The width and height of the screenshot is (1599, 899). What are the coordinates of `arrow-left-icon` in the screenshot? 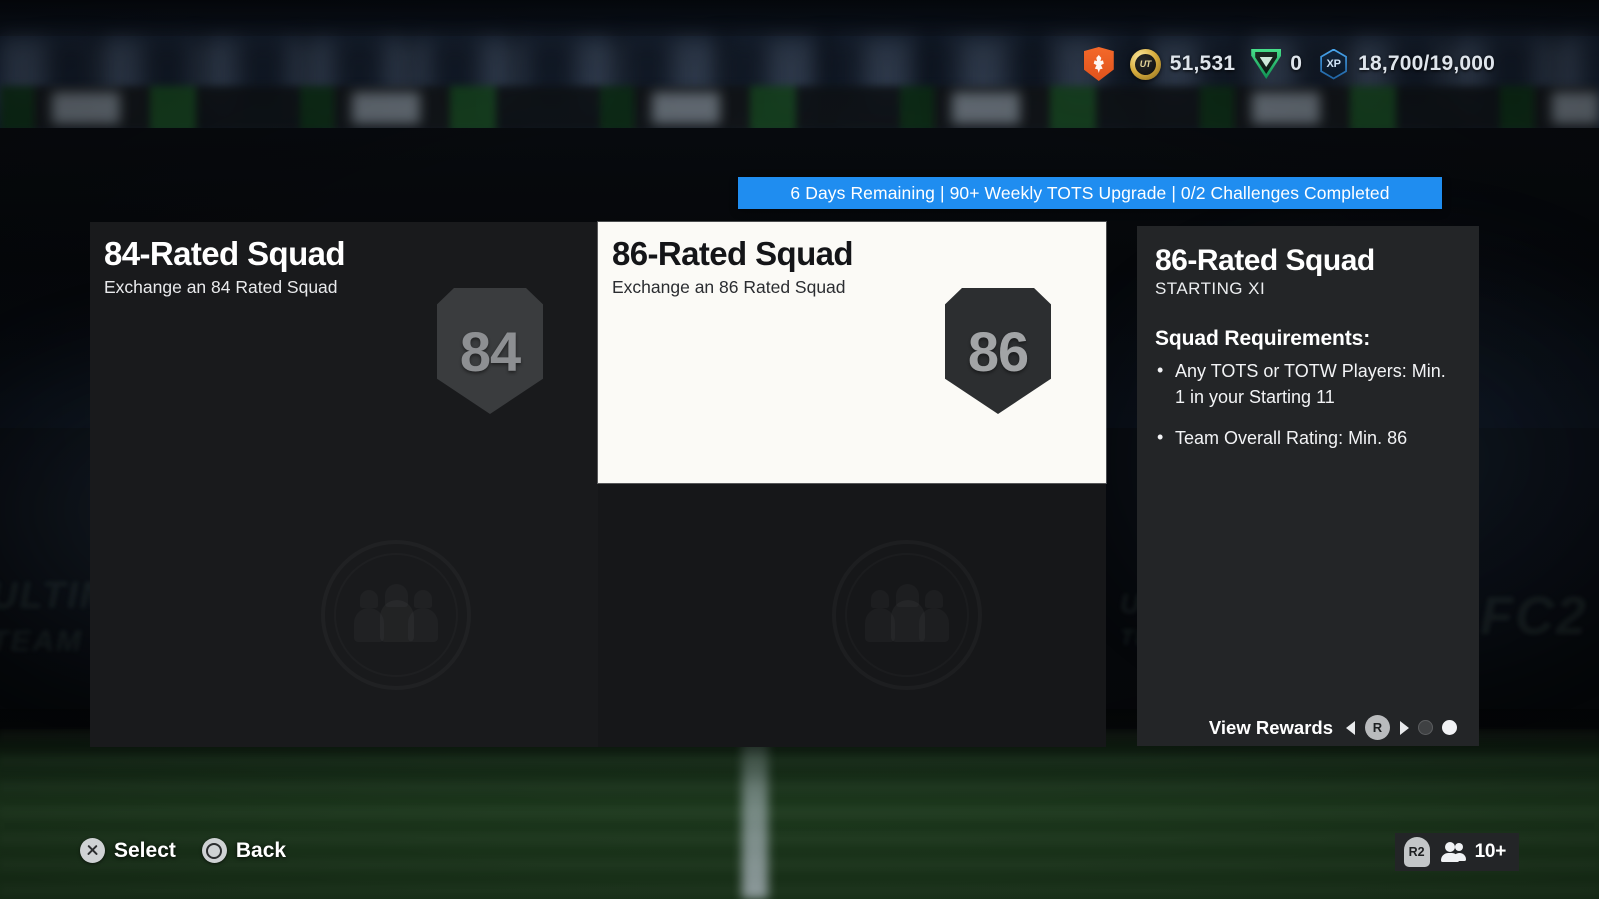 It's located at (1350, 727).